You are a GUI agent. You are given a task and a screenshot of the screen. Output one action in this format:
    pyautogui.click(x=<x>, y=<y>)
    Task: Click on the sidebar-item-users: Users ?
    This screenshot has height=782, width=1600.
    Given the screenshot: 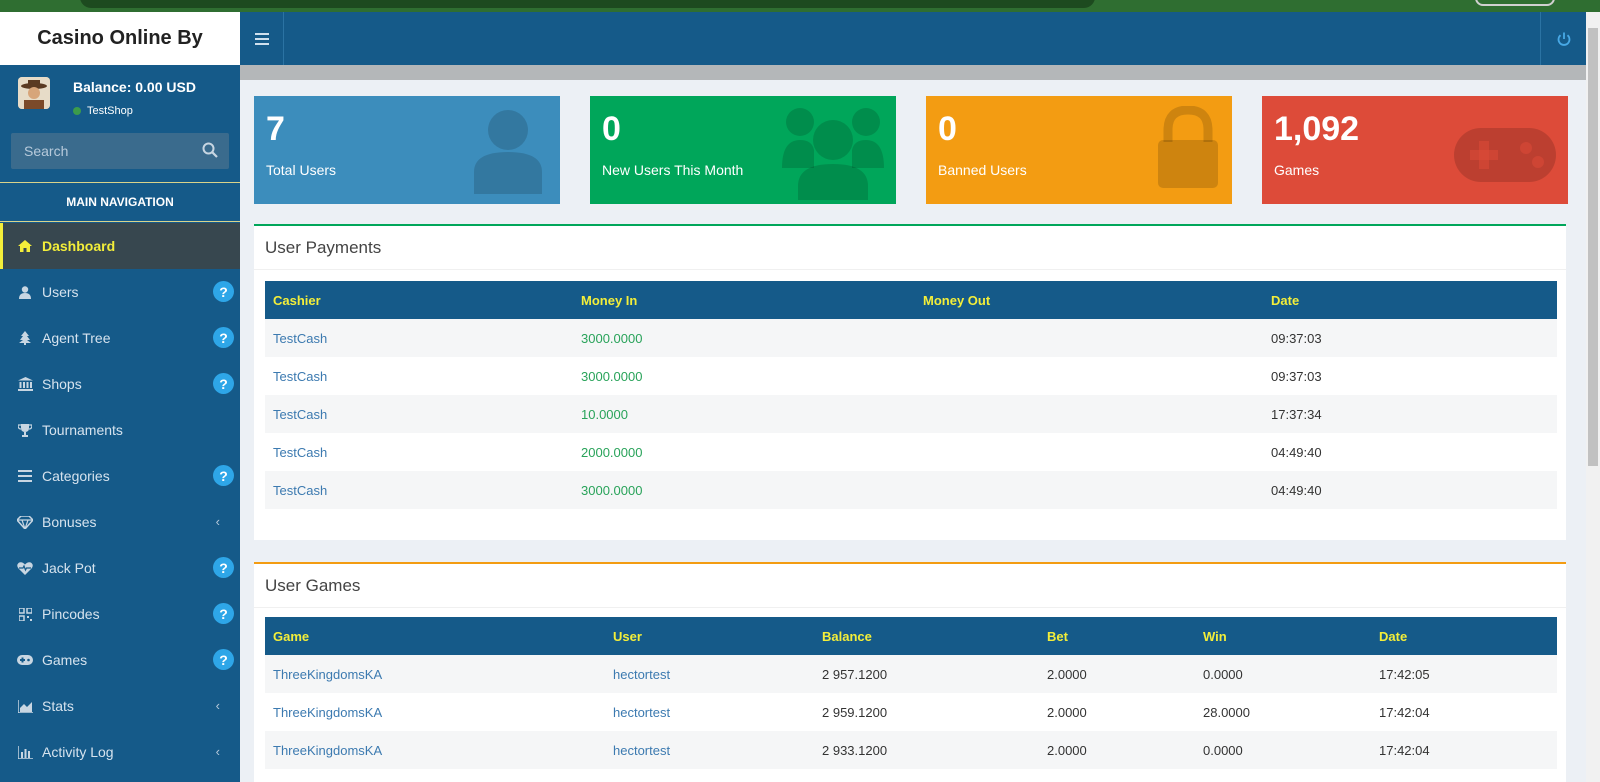 What is the action you would take?
    pyautogui.click(x=120, y=292)
    